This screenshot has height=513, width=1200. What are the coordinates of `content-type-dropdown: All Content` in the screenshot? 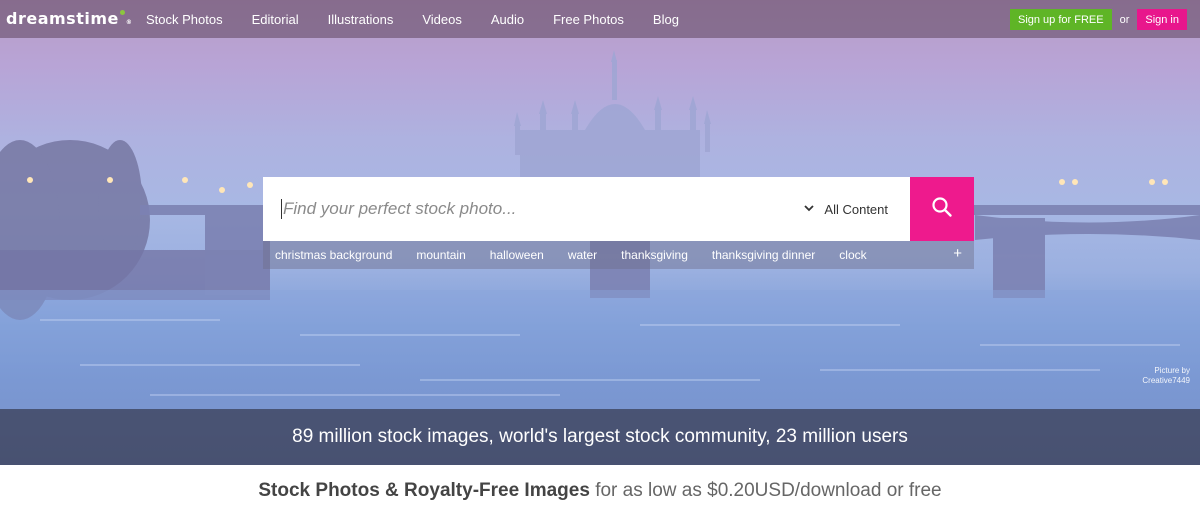 It's located at (846, 209).